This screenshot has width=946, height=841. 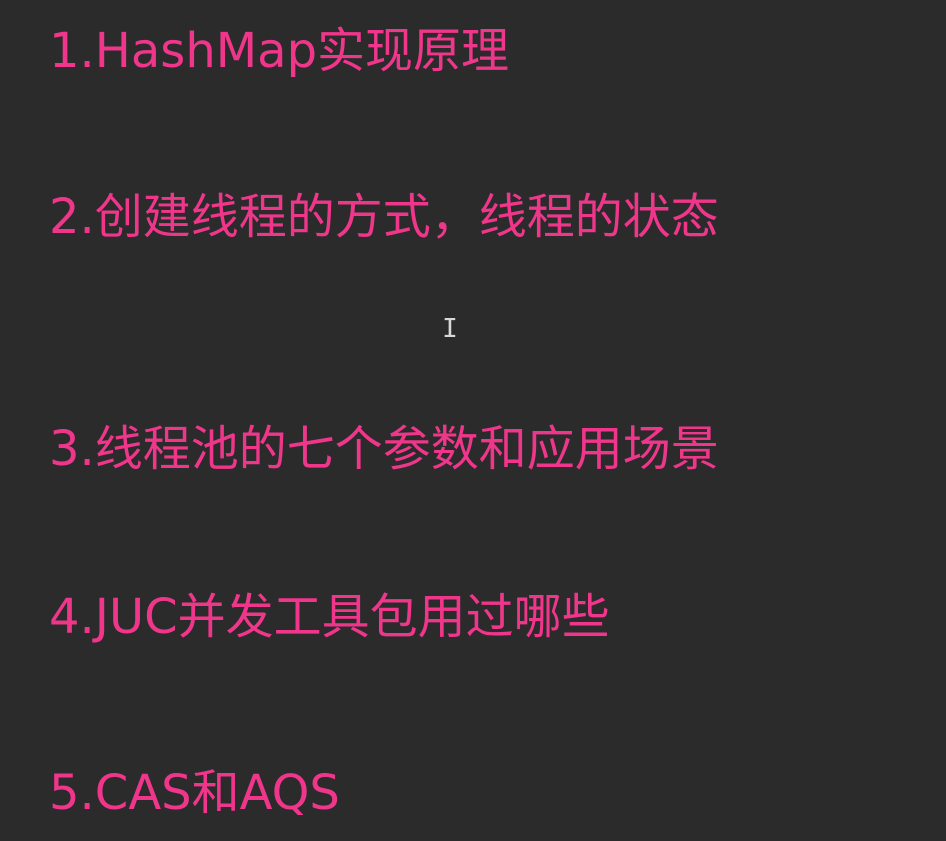 What do you see at coordinates (450, 329) in the screenshot?
I see `text-cursor-icon: I` at bounding box center [450, 329].